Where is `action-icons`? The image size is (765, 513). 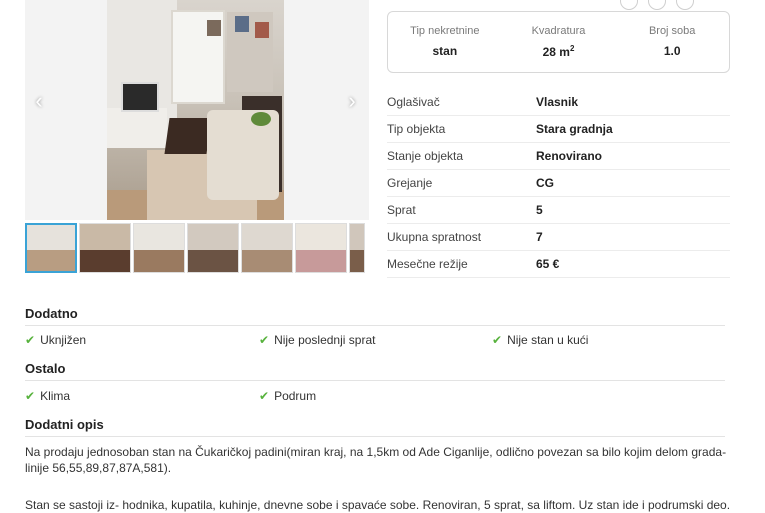 action-icons is located at coordinates (657, 5).